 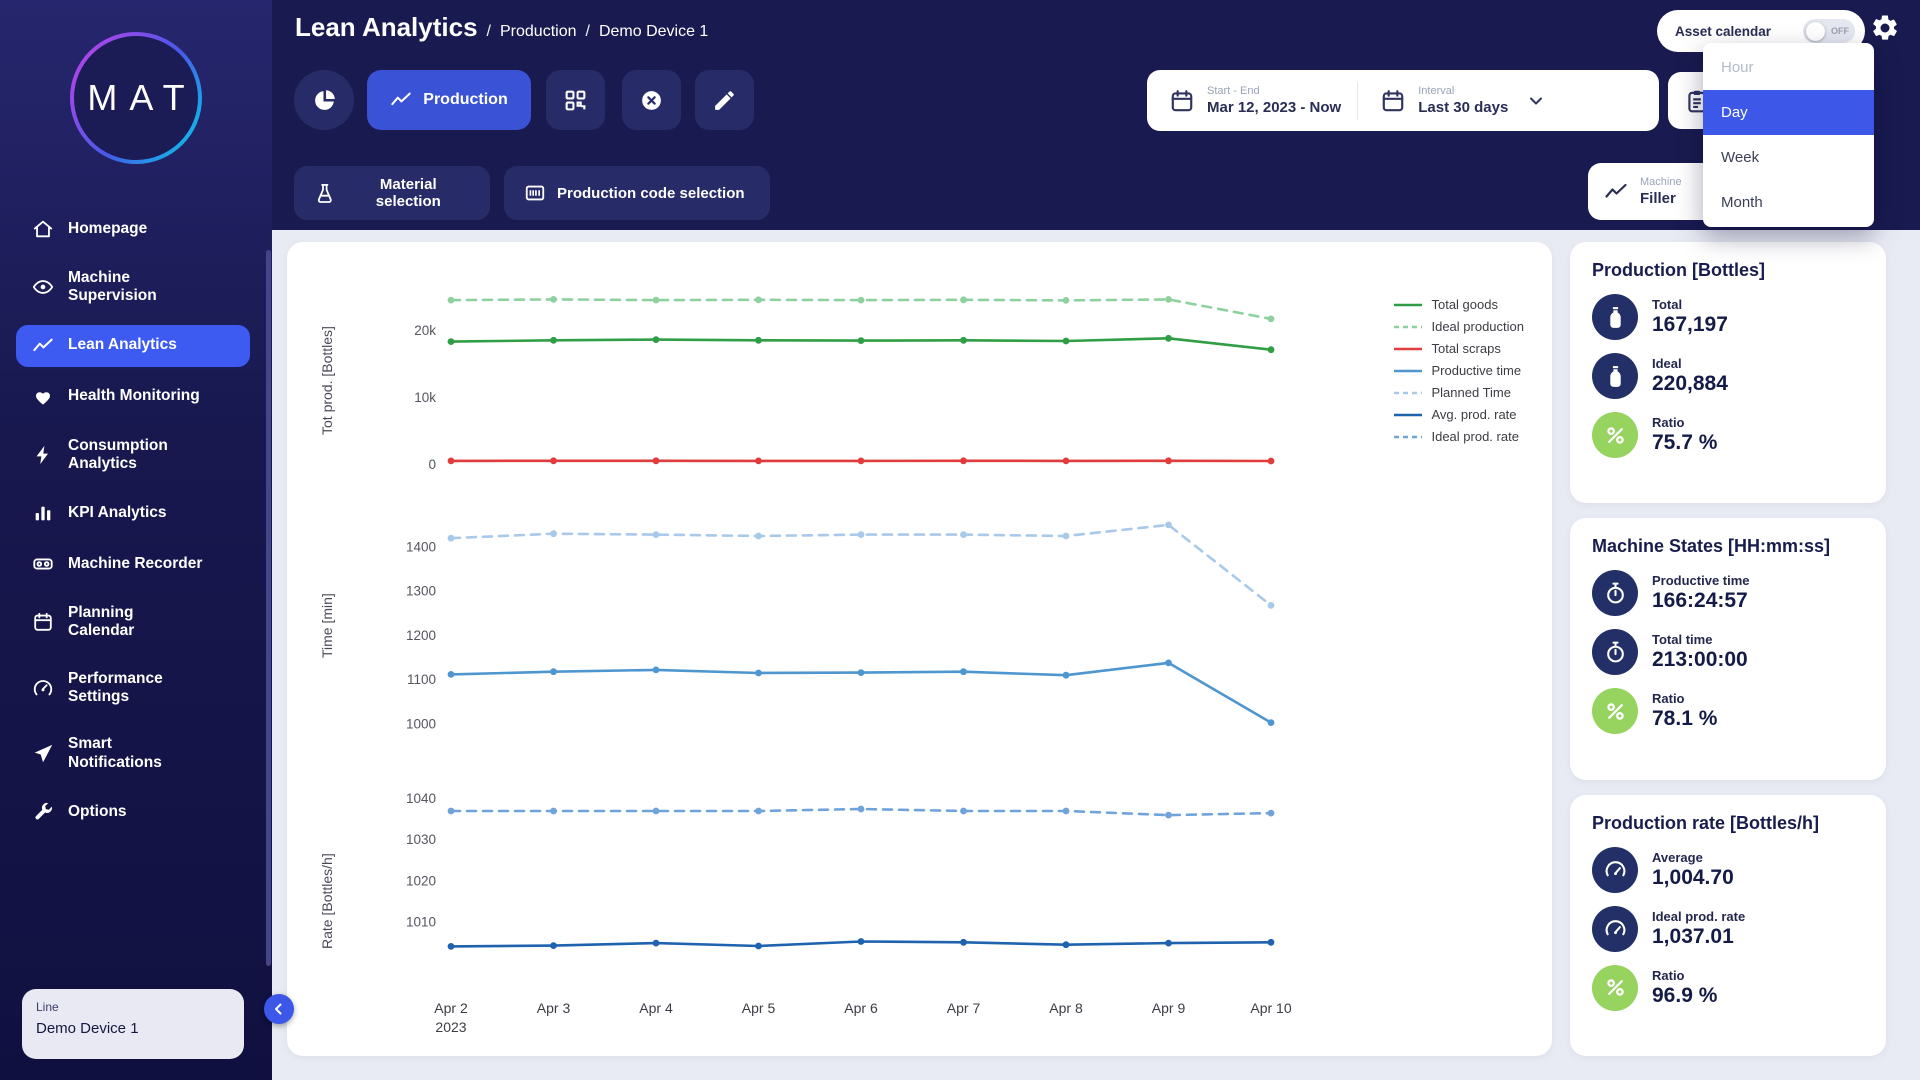 I want to click on settings-gear-icon, so click(x=1885, y=28).